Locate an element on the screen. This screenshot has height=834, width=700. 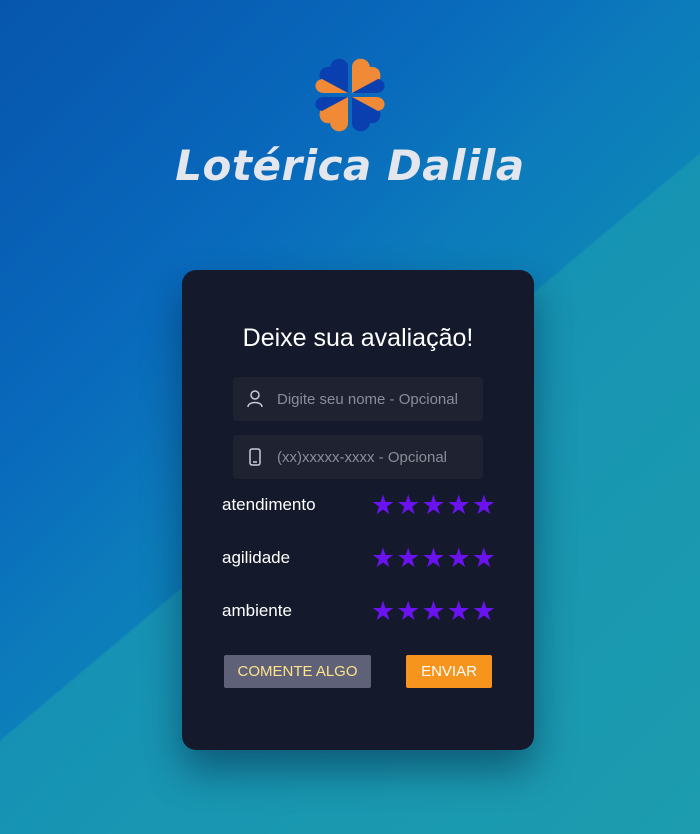
comment-button: COMENTE ALGO is located at coordinates (297, 671).